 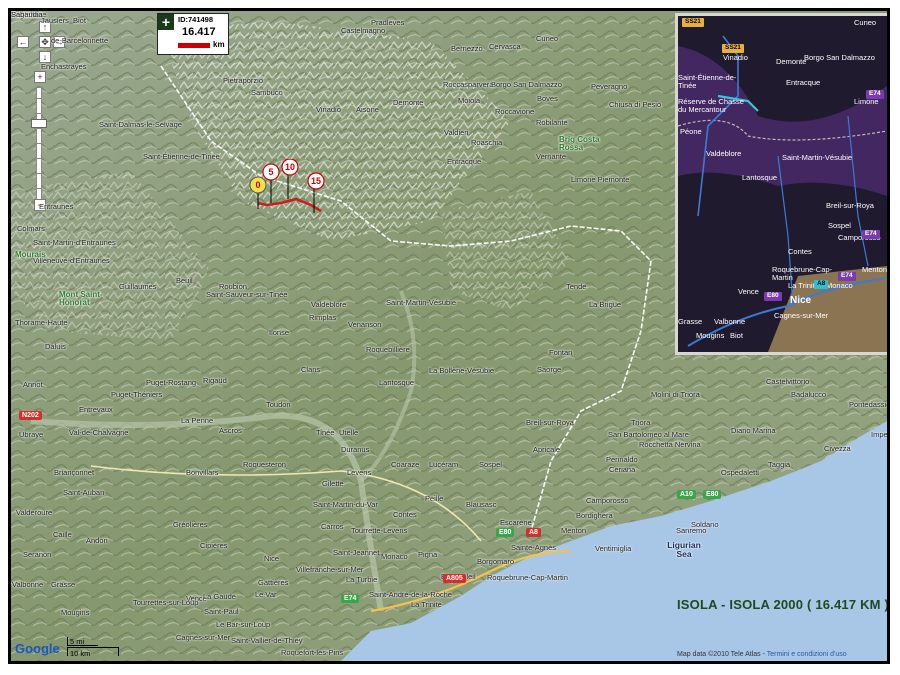 What do you see at coordinates (613, 548) in the screenshot?
I see `place-label: Ventimiglia` at bounding box center [613, 548].